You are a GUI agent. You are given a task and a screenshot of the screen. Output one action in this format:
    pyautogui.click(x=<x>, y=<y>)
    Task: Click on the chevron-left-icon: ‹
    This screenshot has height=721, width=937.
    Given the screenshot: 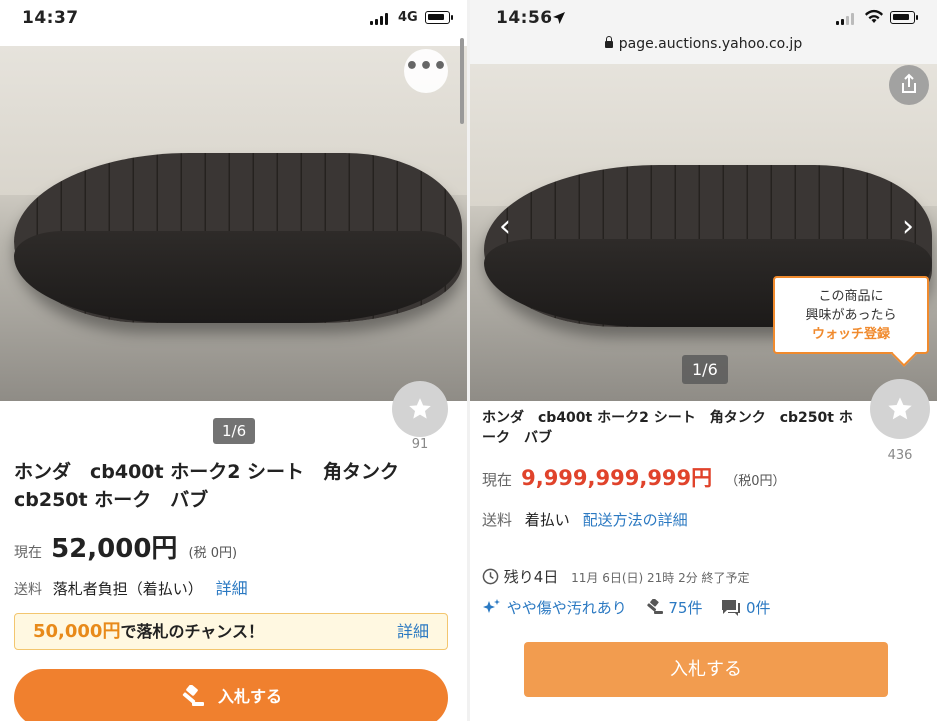 What is the action you would take?
    pyautogui.click(x=505, y=226)
    